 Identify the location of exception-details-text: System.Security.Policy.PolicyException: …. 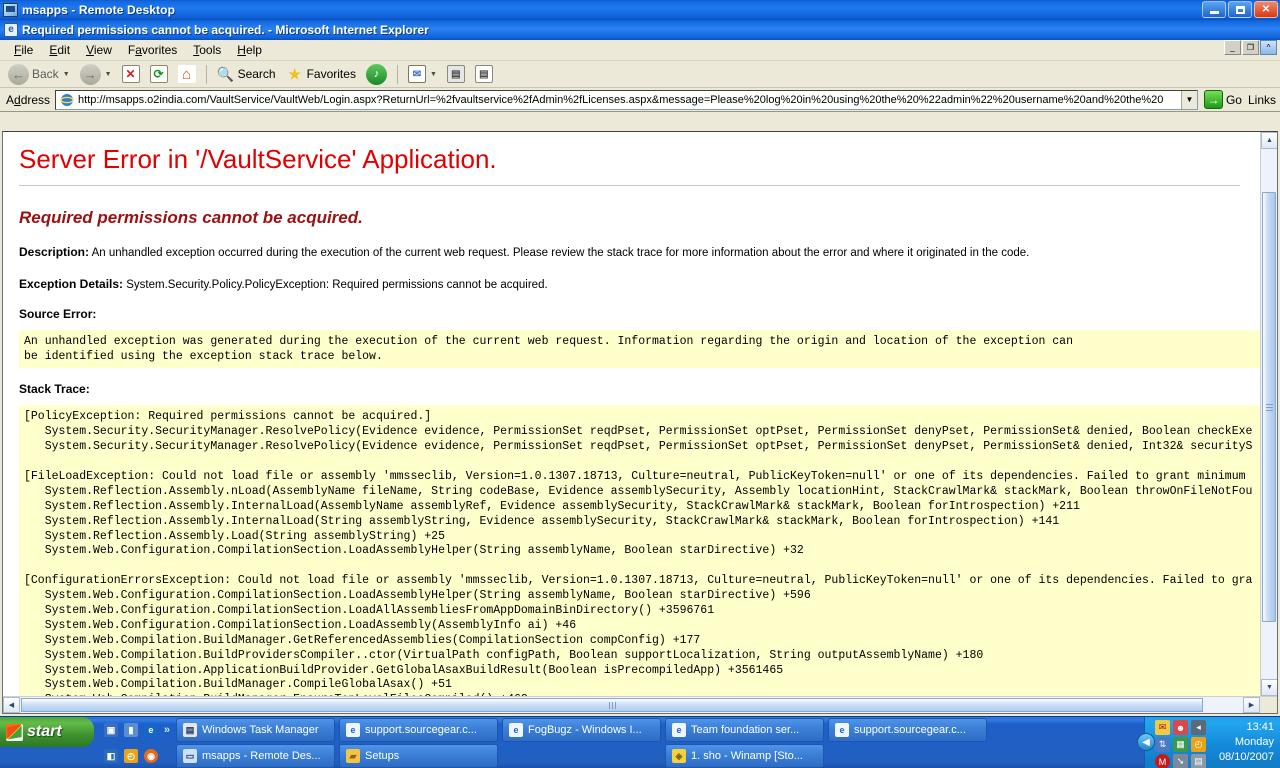
(337, 284).